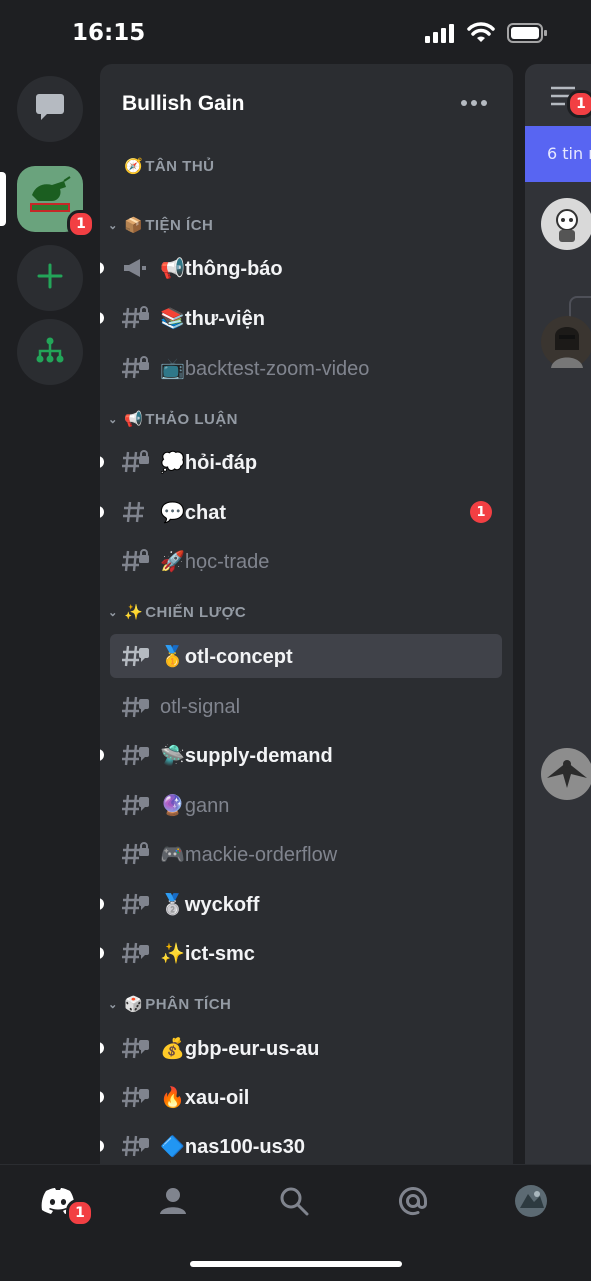  I want to click on server-bullish-gain: 1, so click(56, 202).